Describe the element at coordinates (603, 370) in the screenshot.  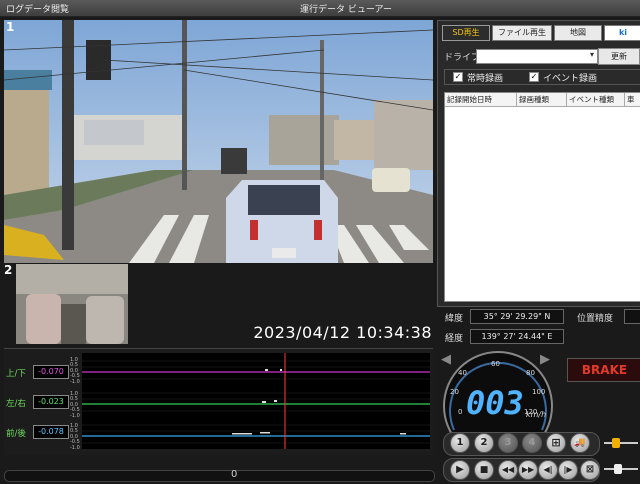
I see `brake-indicator: BRAKE` at that location.